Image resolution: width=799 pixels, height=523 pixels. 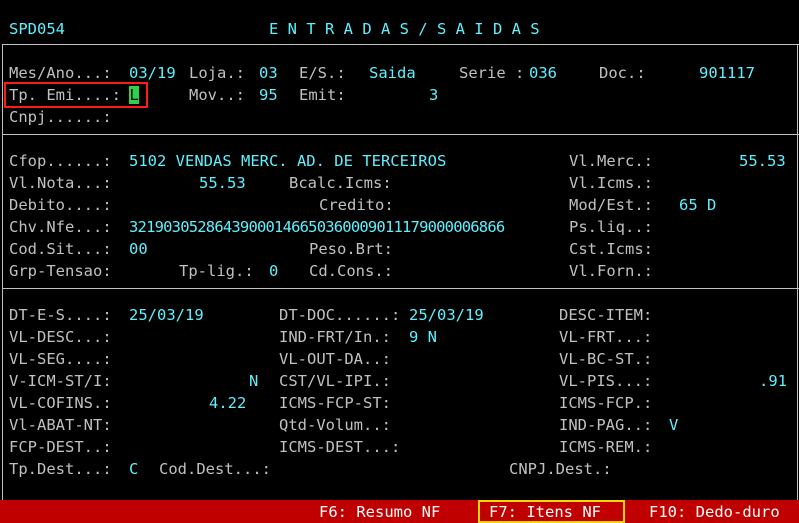 I want to click on icms-rem-label: ICMS-REM.:, so click(x=606, y=447).